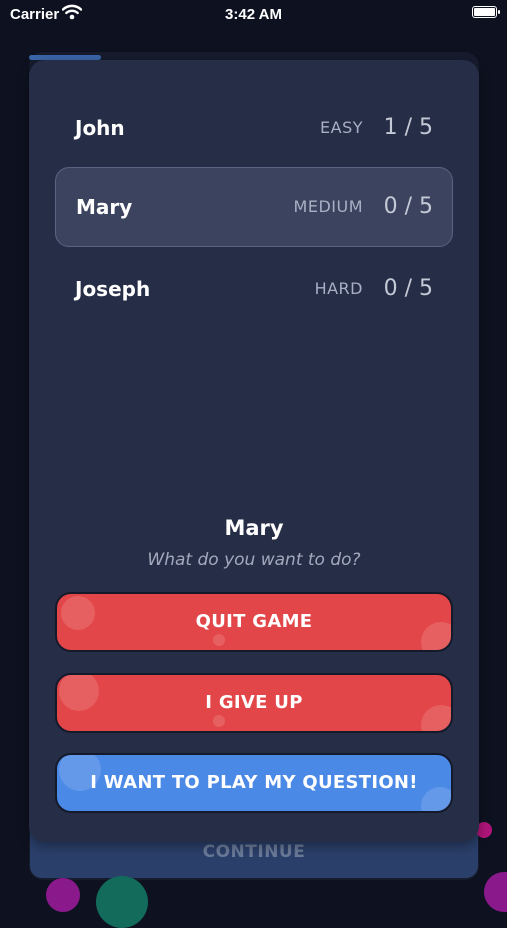 This screenshot has height=928, width=507. Describe the element at coordinates (486, 12) in the screenshot. I see `battery-icon` at that location.